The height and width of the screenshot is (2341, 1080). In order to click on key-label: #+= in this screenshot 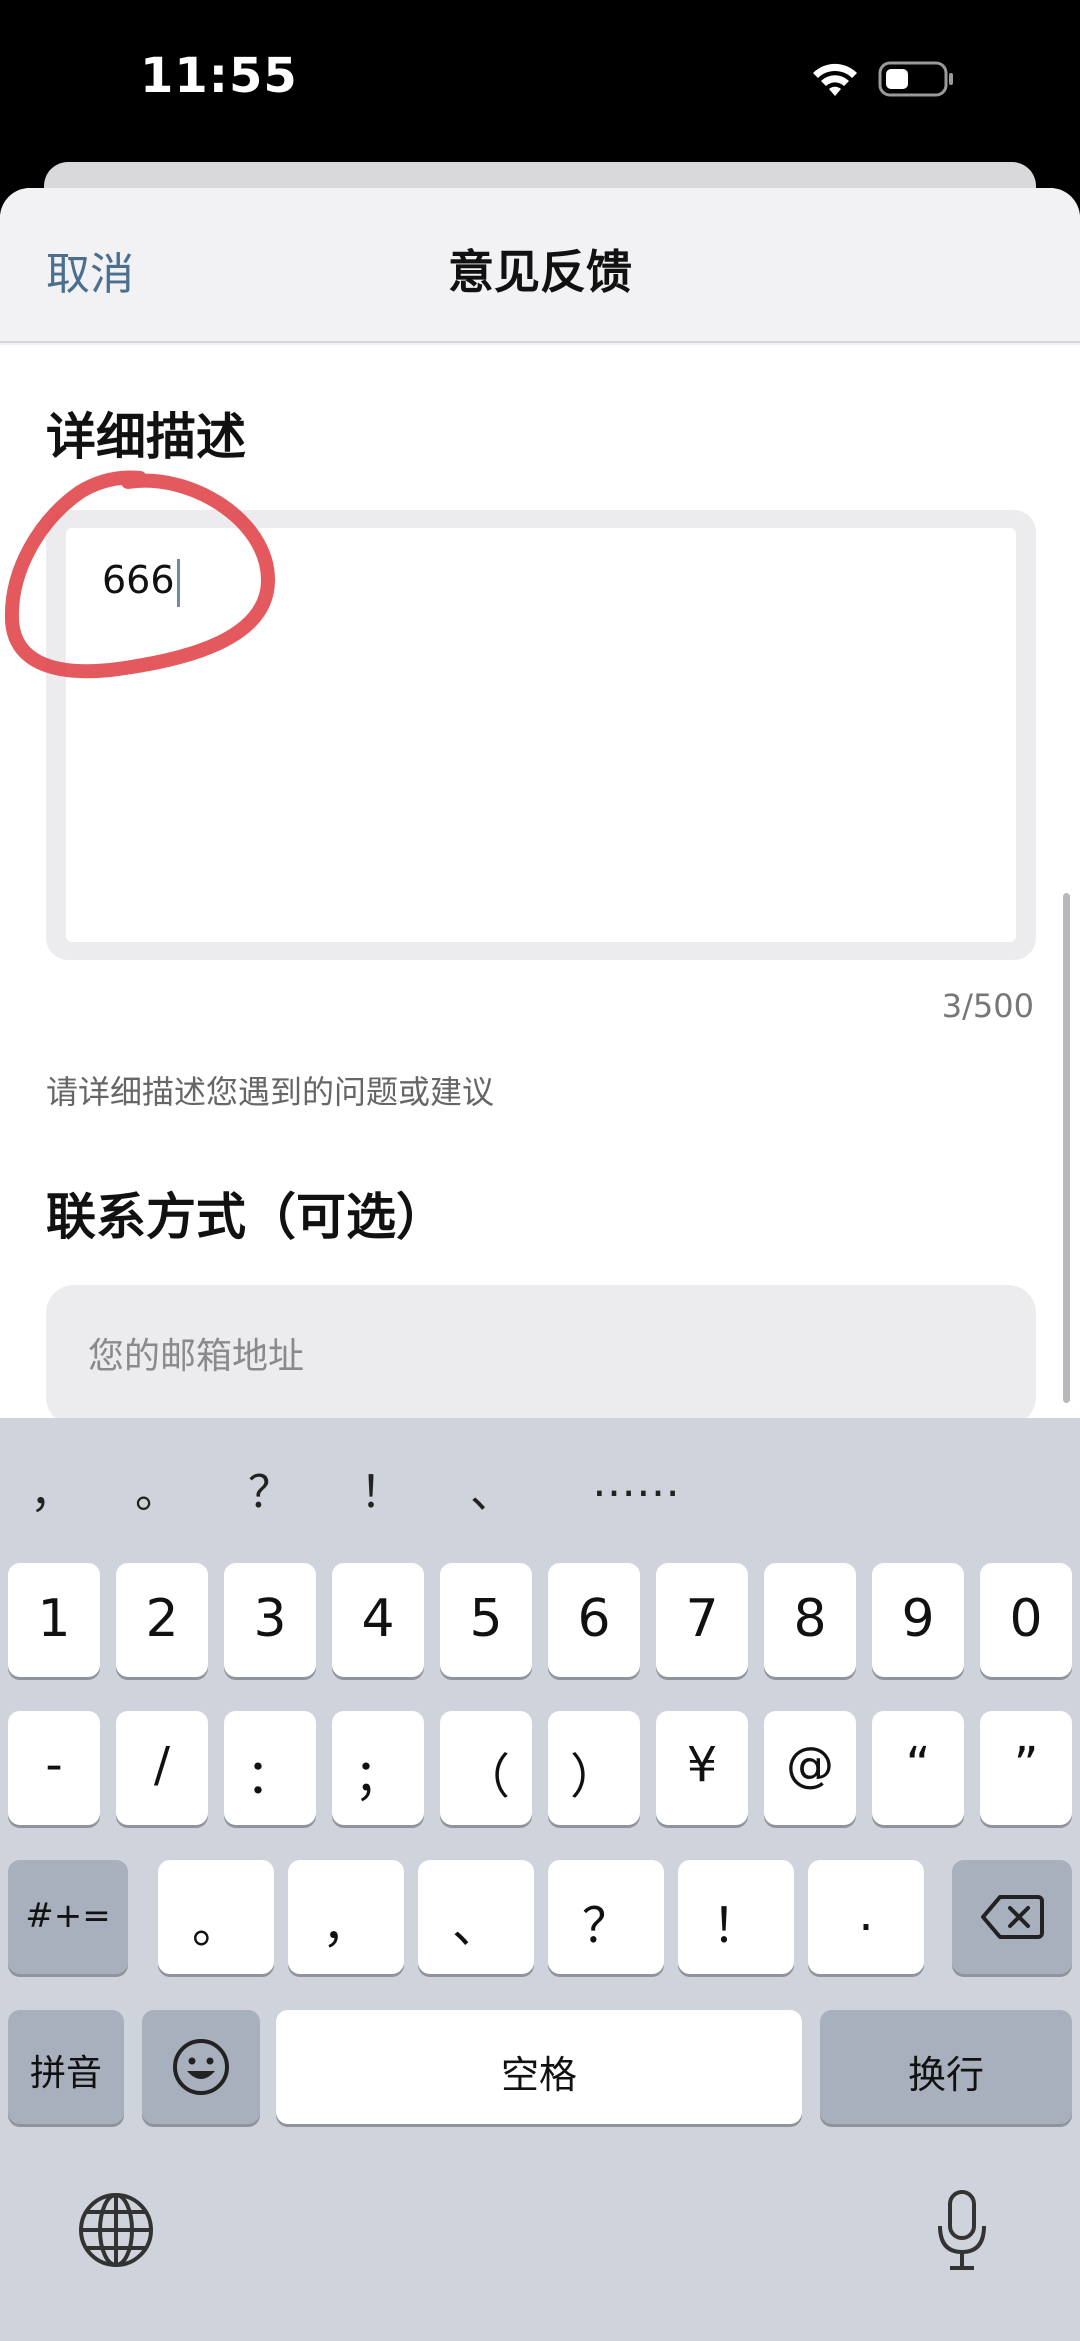, I will do `click(68, 1916)`.